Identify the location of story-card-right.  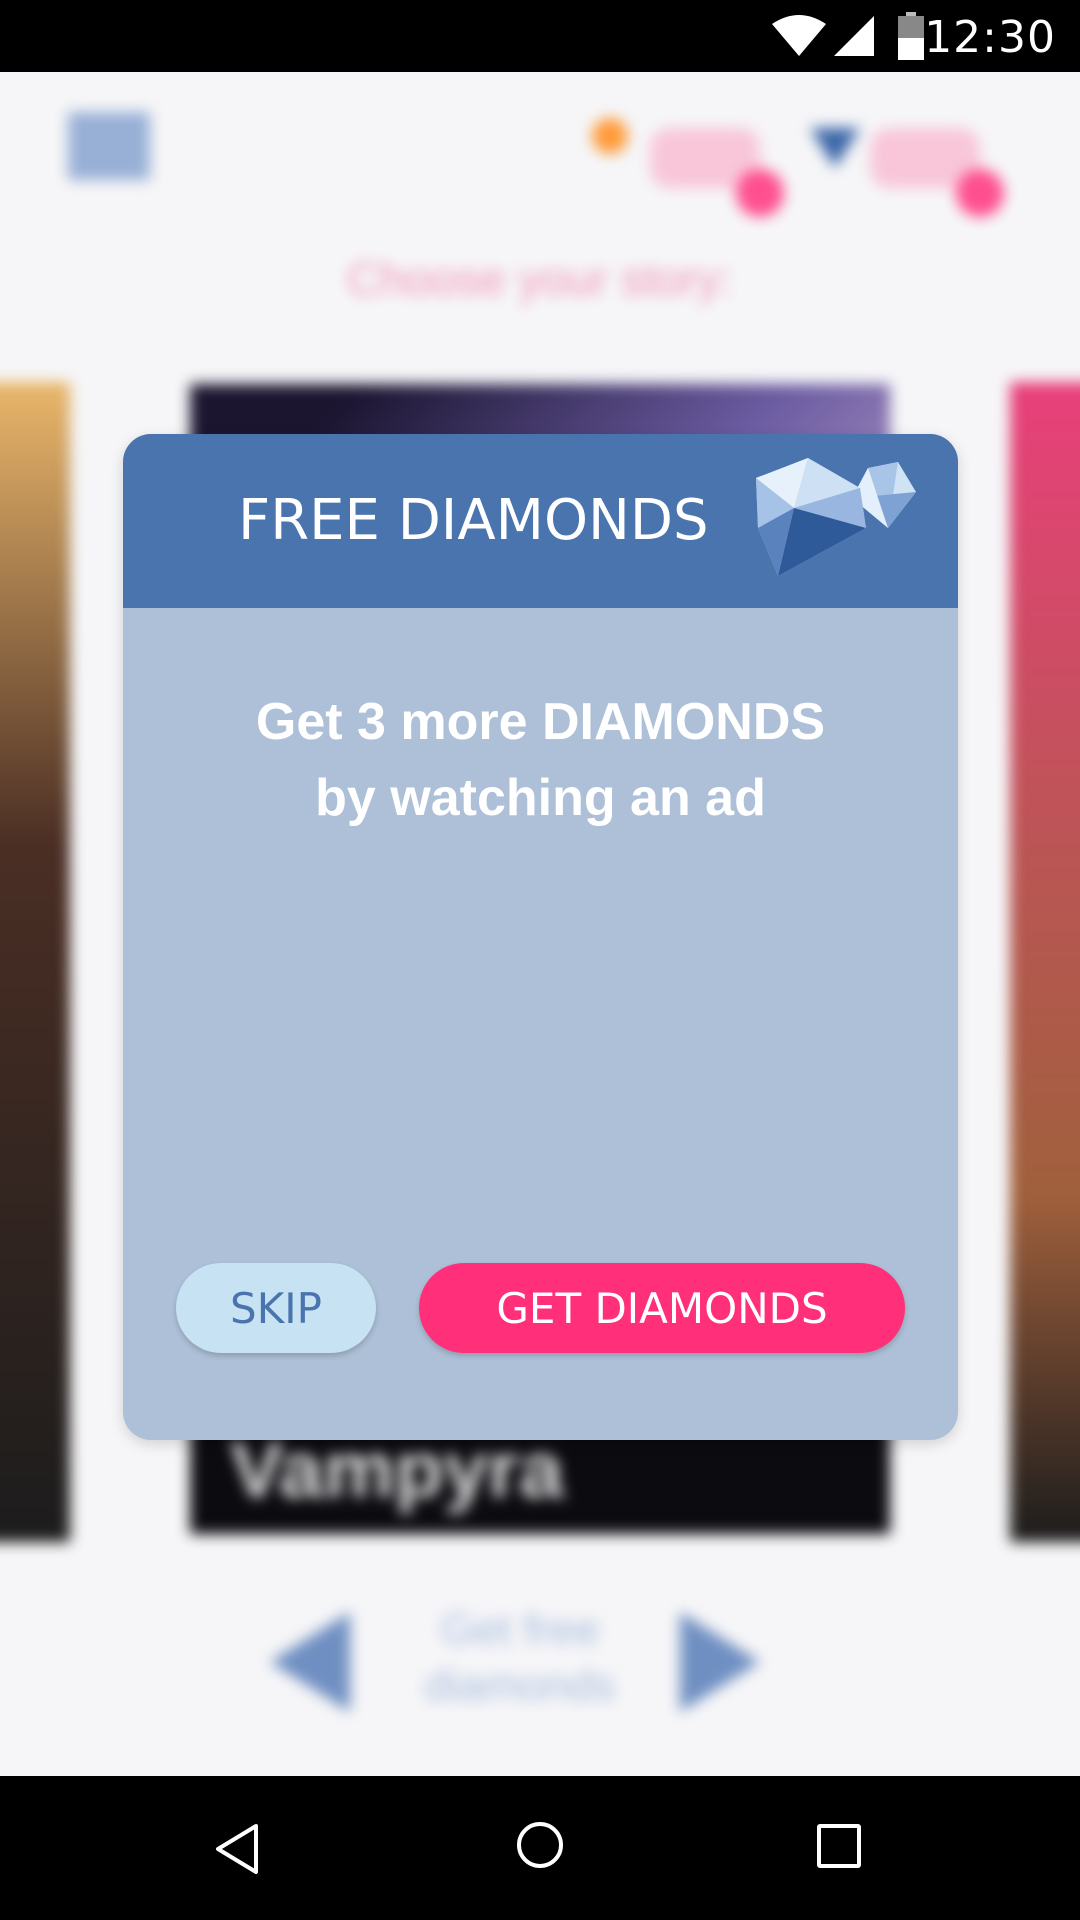
(1045, 962).